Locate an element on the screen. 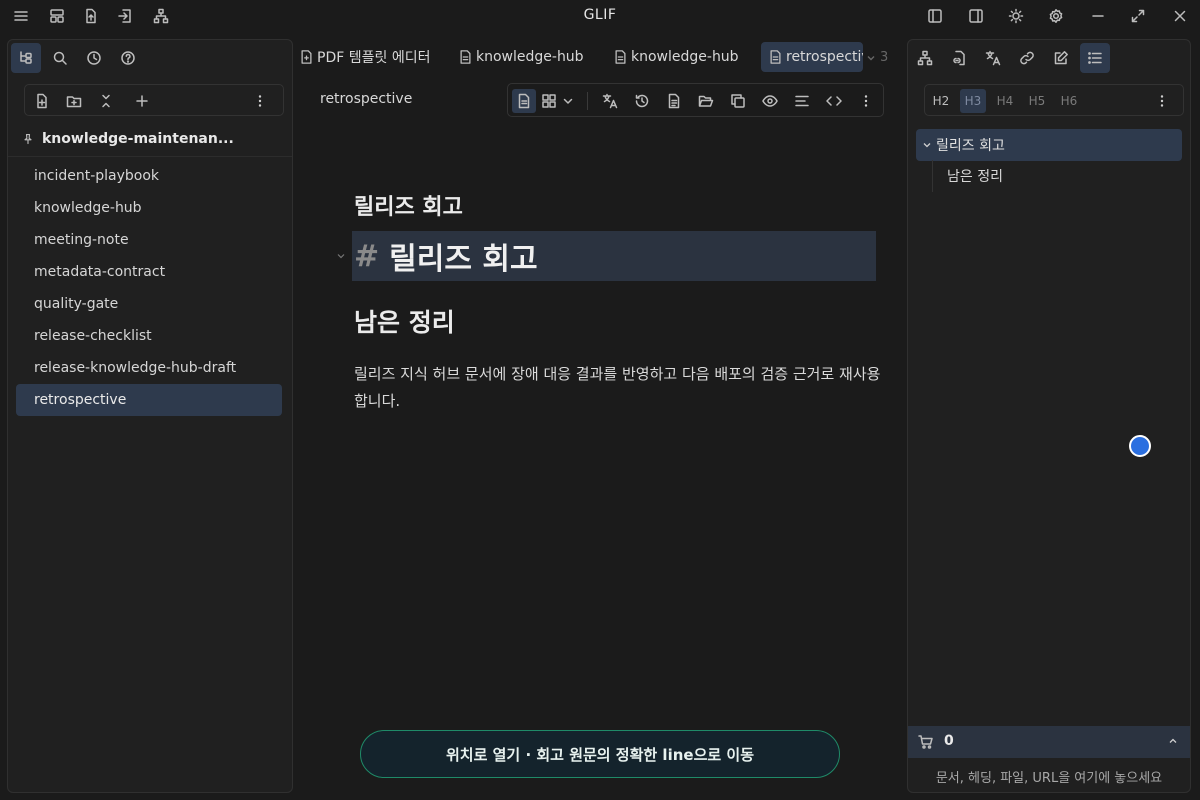 The width and height of the screenshot is (1200, 800). file-text-icon is located at coordinates (674, 101).